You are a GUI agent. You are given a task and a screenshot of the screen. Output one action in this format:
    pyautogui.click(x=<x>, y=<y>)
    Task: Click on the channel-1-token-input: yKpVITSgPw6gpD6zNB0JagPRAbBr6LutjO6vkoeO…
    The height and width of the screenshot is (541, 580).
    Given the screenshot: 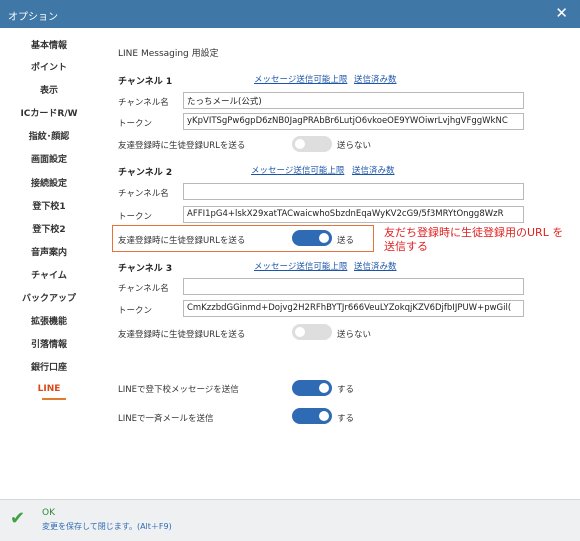 What is the action you would take?
    pyautogui.click(x=353, y=121)
    